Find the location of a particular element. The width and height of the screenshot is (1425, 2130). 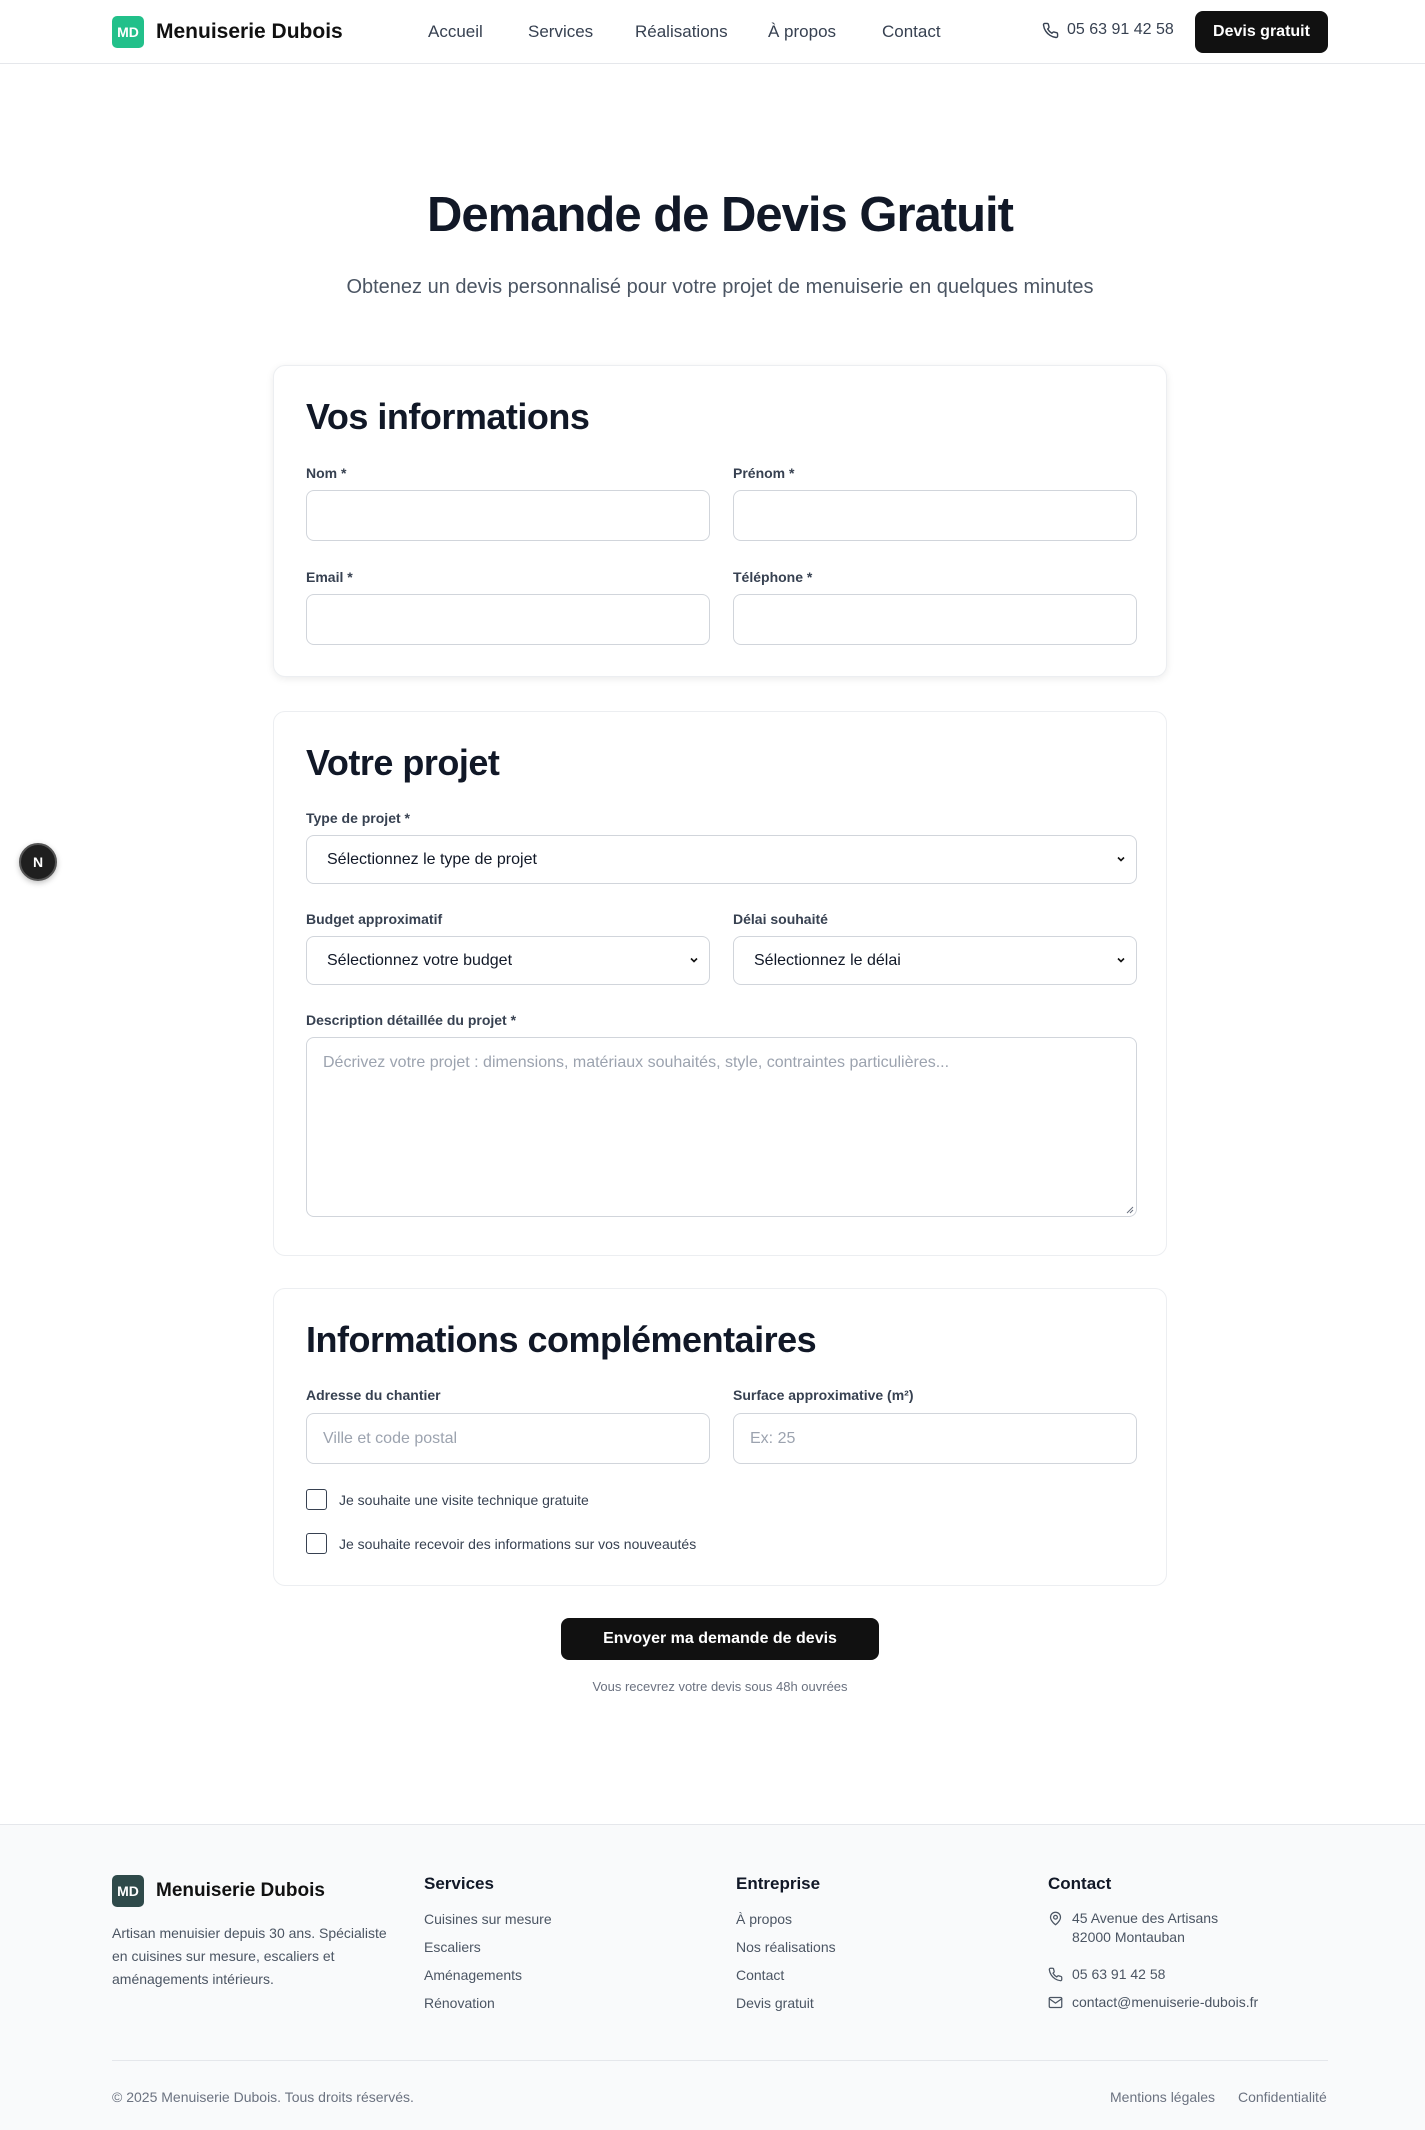

footer-divider is located at coordinates (720, 2060).